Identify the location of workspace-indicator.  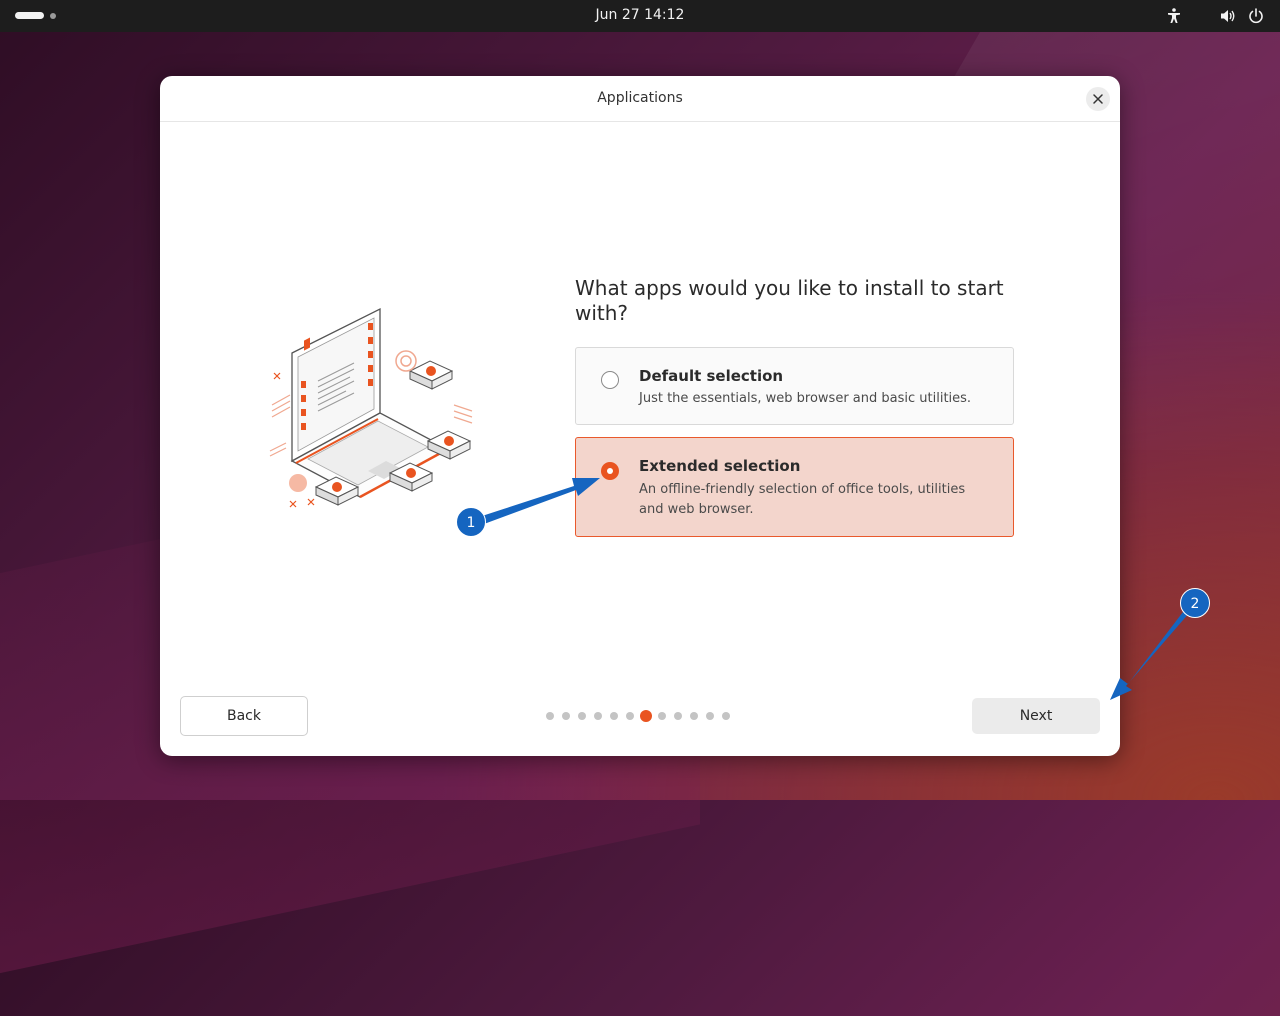
(53, 16).